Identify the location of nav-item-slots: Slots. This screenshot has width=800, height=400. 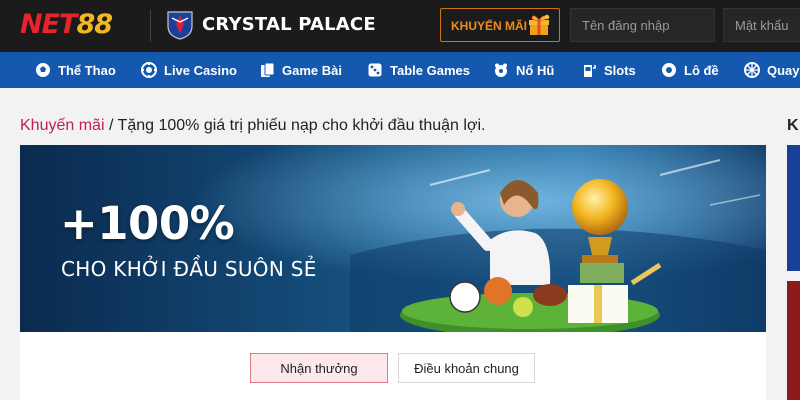
(608, 70).